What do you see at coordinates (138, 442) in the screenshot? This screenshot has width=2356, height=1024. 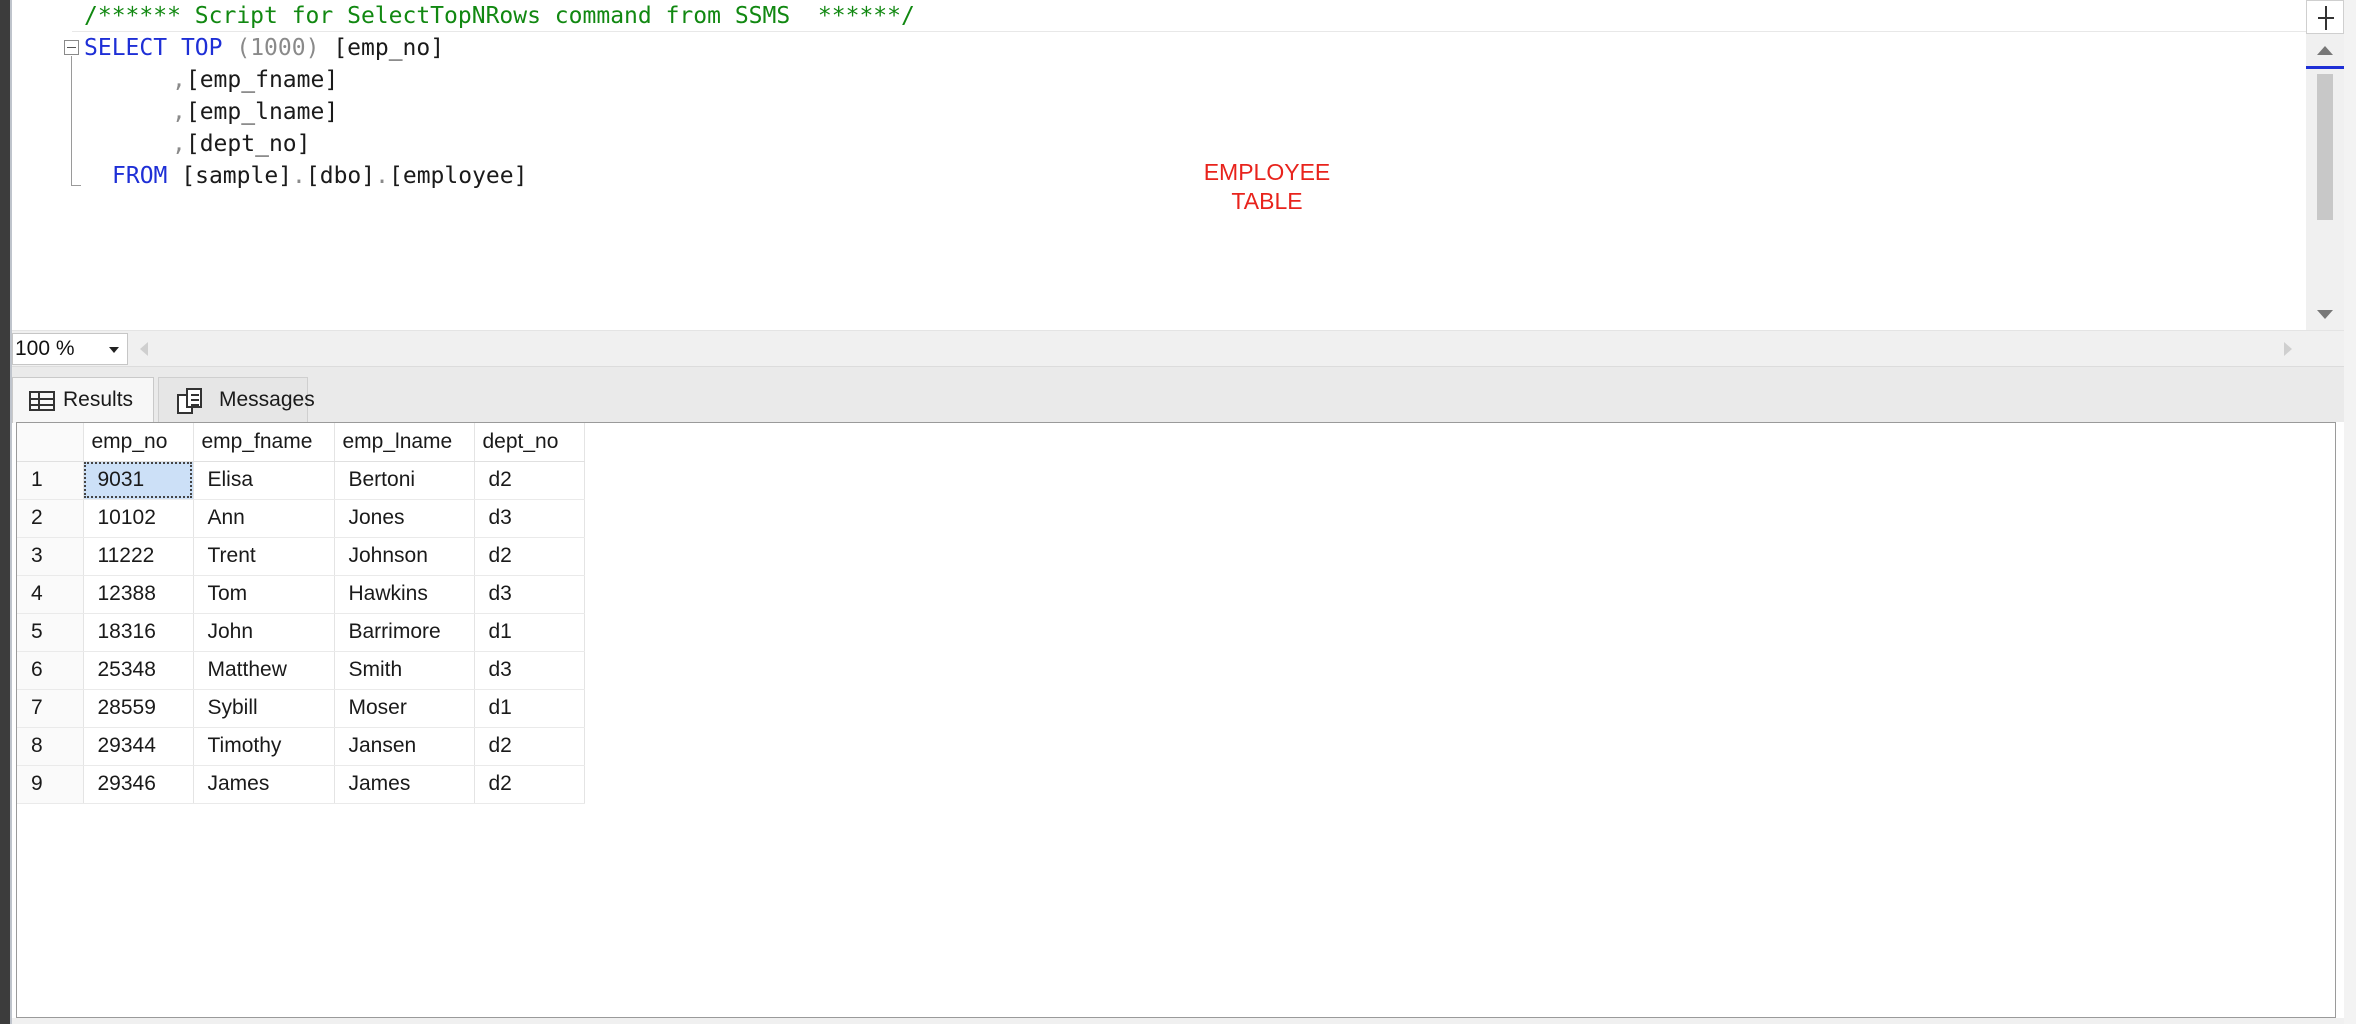 I see `column-header-emp-no: emp_no` at bounding box center [138, 442].